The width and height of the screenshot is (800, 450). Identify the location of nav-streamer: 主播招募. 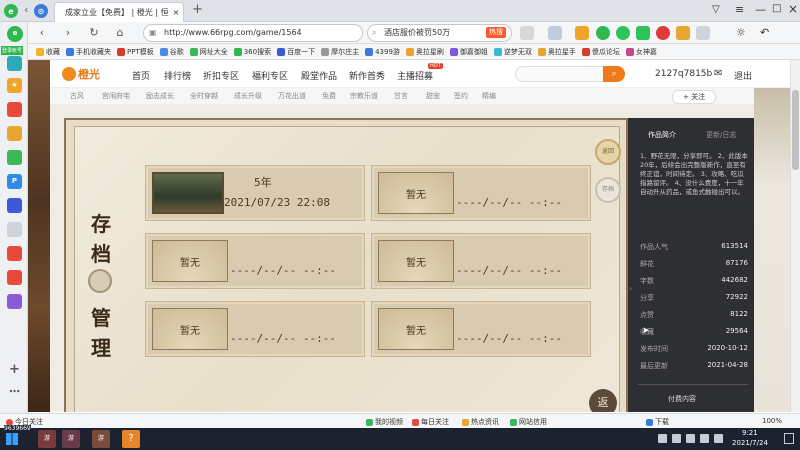
(415, 75).